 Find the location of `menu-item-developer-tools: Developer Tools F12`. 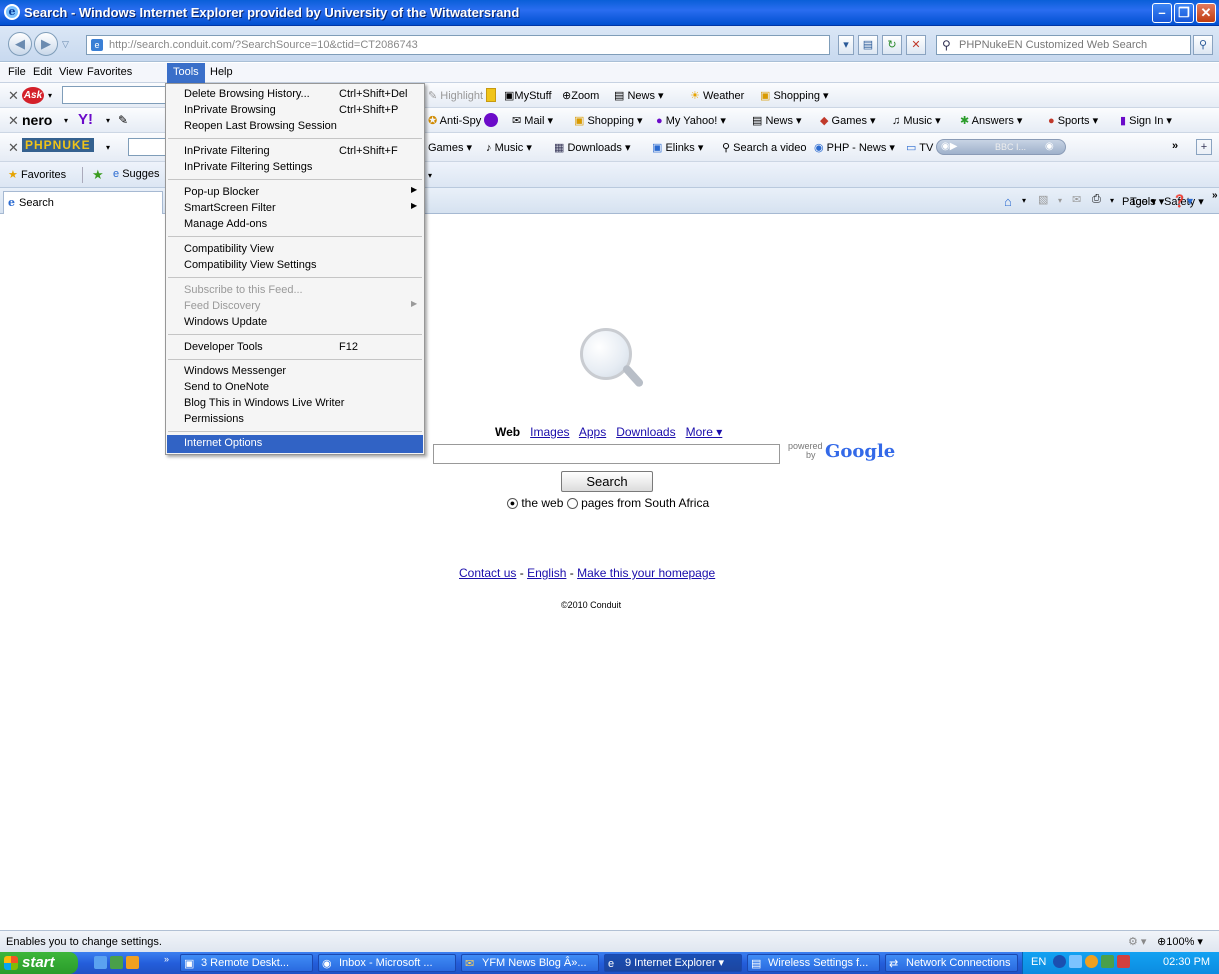

menu-item-developer-tools: Developer Tools F12 is located at coordinates (295, 347).